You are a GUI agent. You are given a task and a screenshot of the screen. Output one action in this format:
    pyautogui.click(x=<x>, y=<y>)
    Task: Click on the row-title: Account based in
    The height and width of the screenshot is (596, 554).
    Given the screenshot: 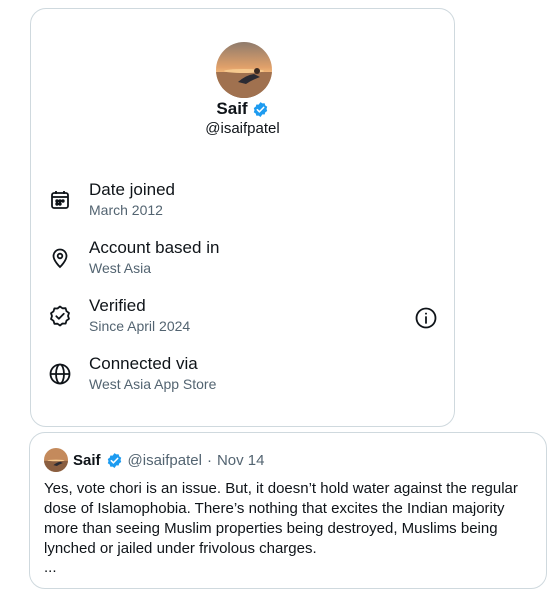 What is the action you would take?
    pyautogui.click(x=154, y=247)
    